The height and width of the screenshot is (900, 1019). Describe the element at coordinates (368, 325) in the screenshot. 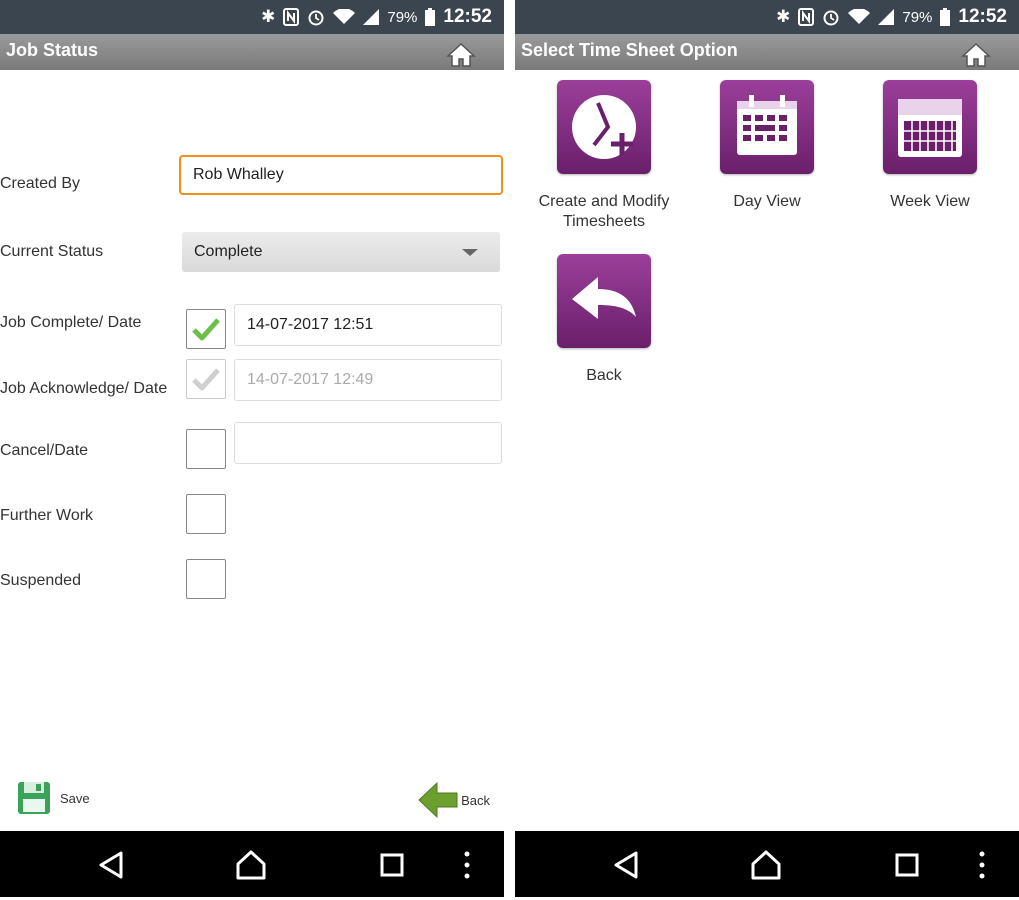

I see `job-complete-date-input: 14-07-2017 12:51` at that location.